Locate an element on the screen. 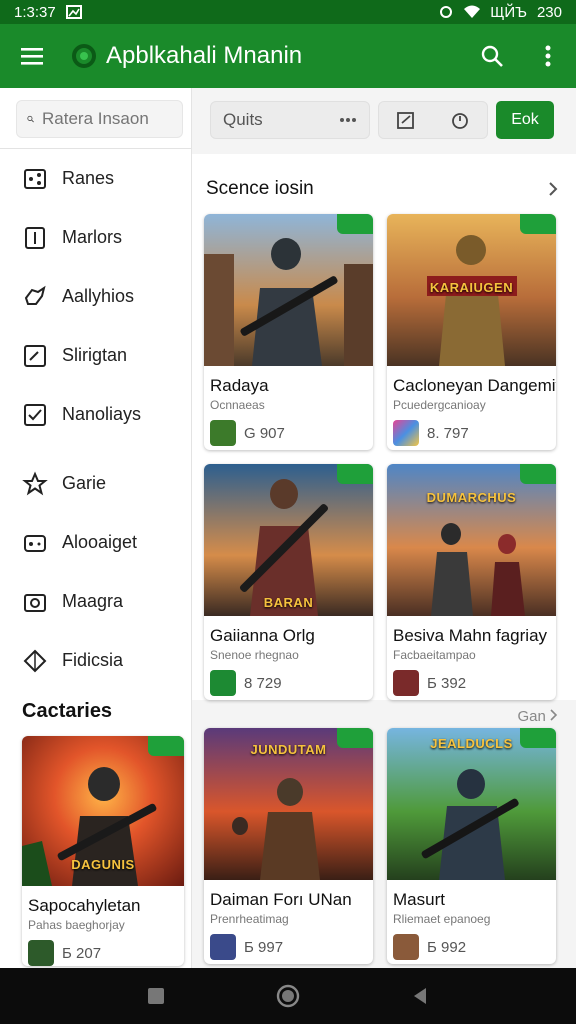 This screenshot has width=576, height=1024. app-title: Apblkahali Mnanin is located at coordinates (204, 55).